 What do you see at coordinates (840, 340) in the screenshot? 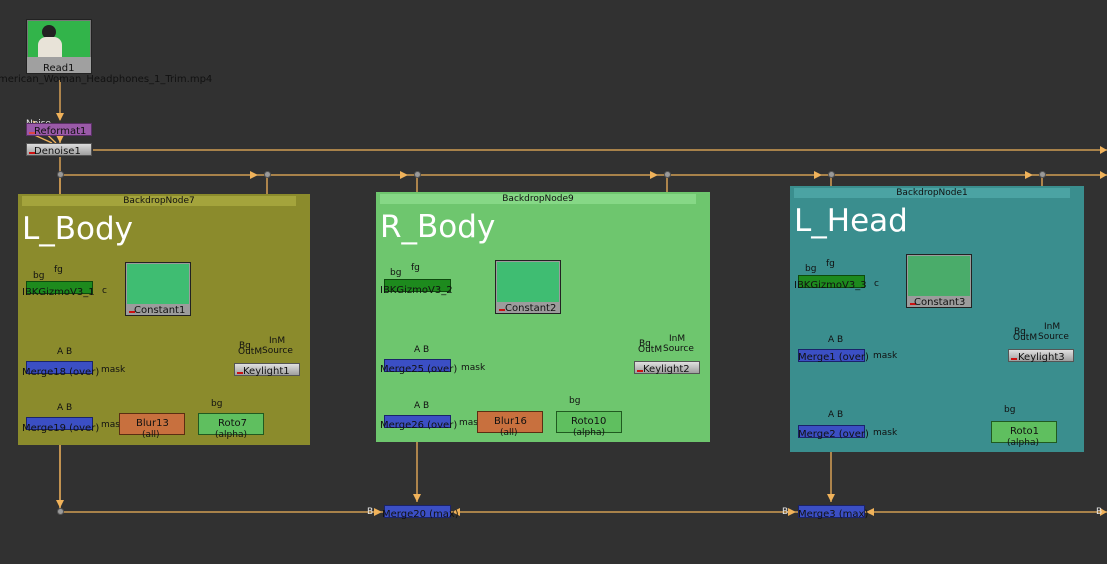
I see `merge1-b-input: B` at bounding box center [840, 340].